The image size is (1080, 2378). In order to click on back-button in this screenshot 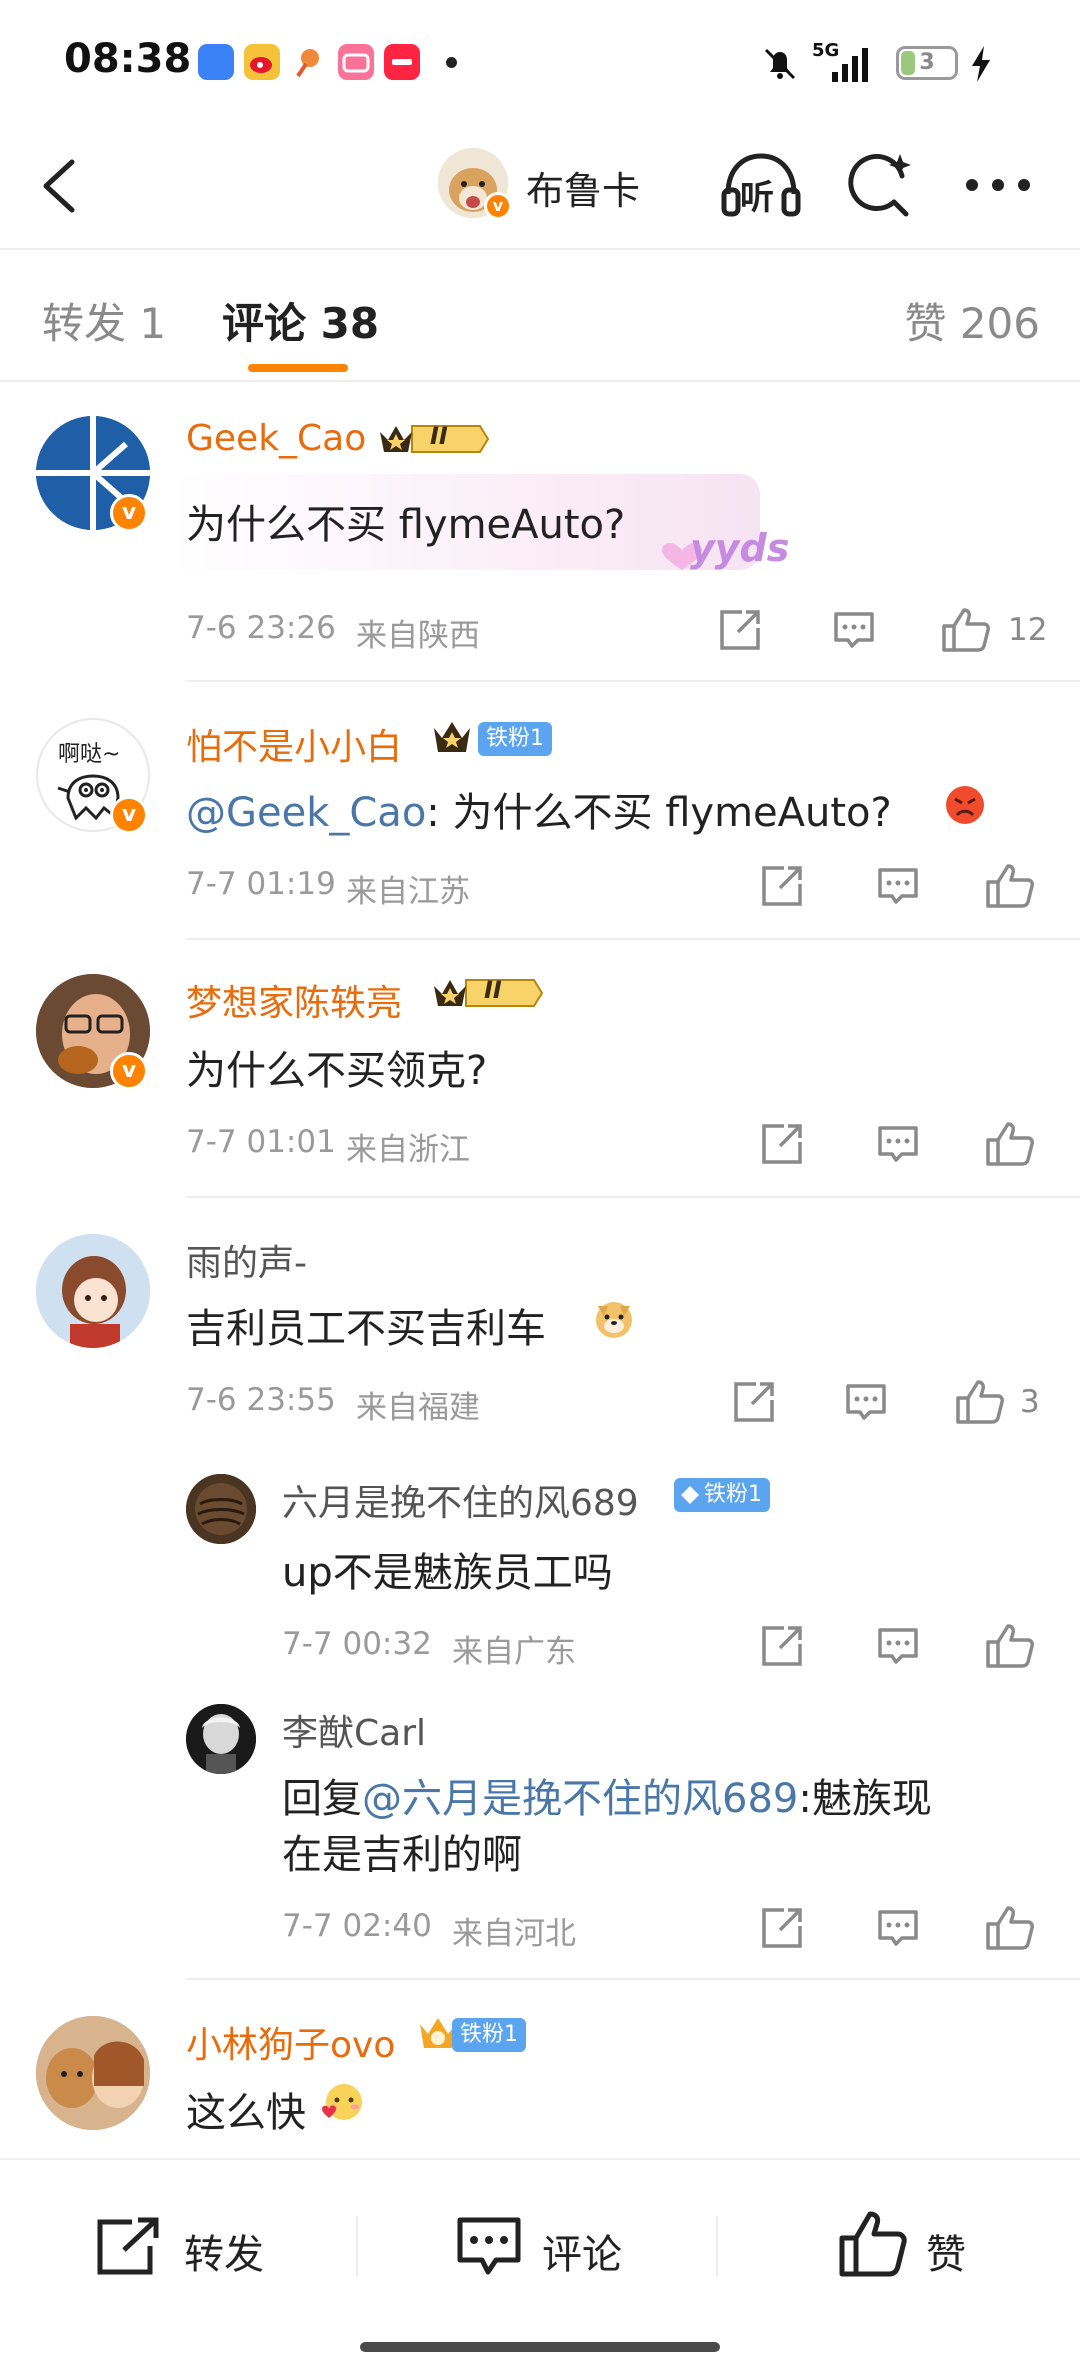, I will do `click(61, 186)`.